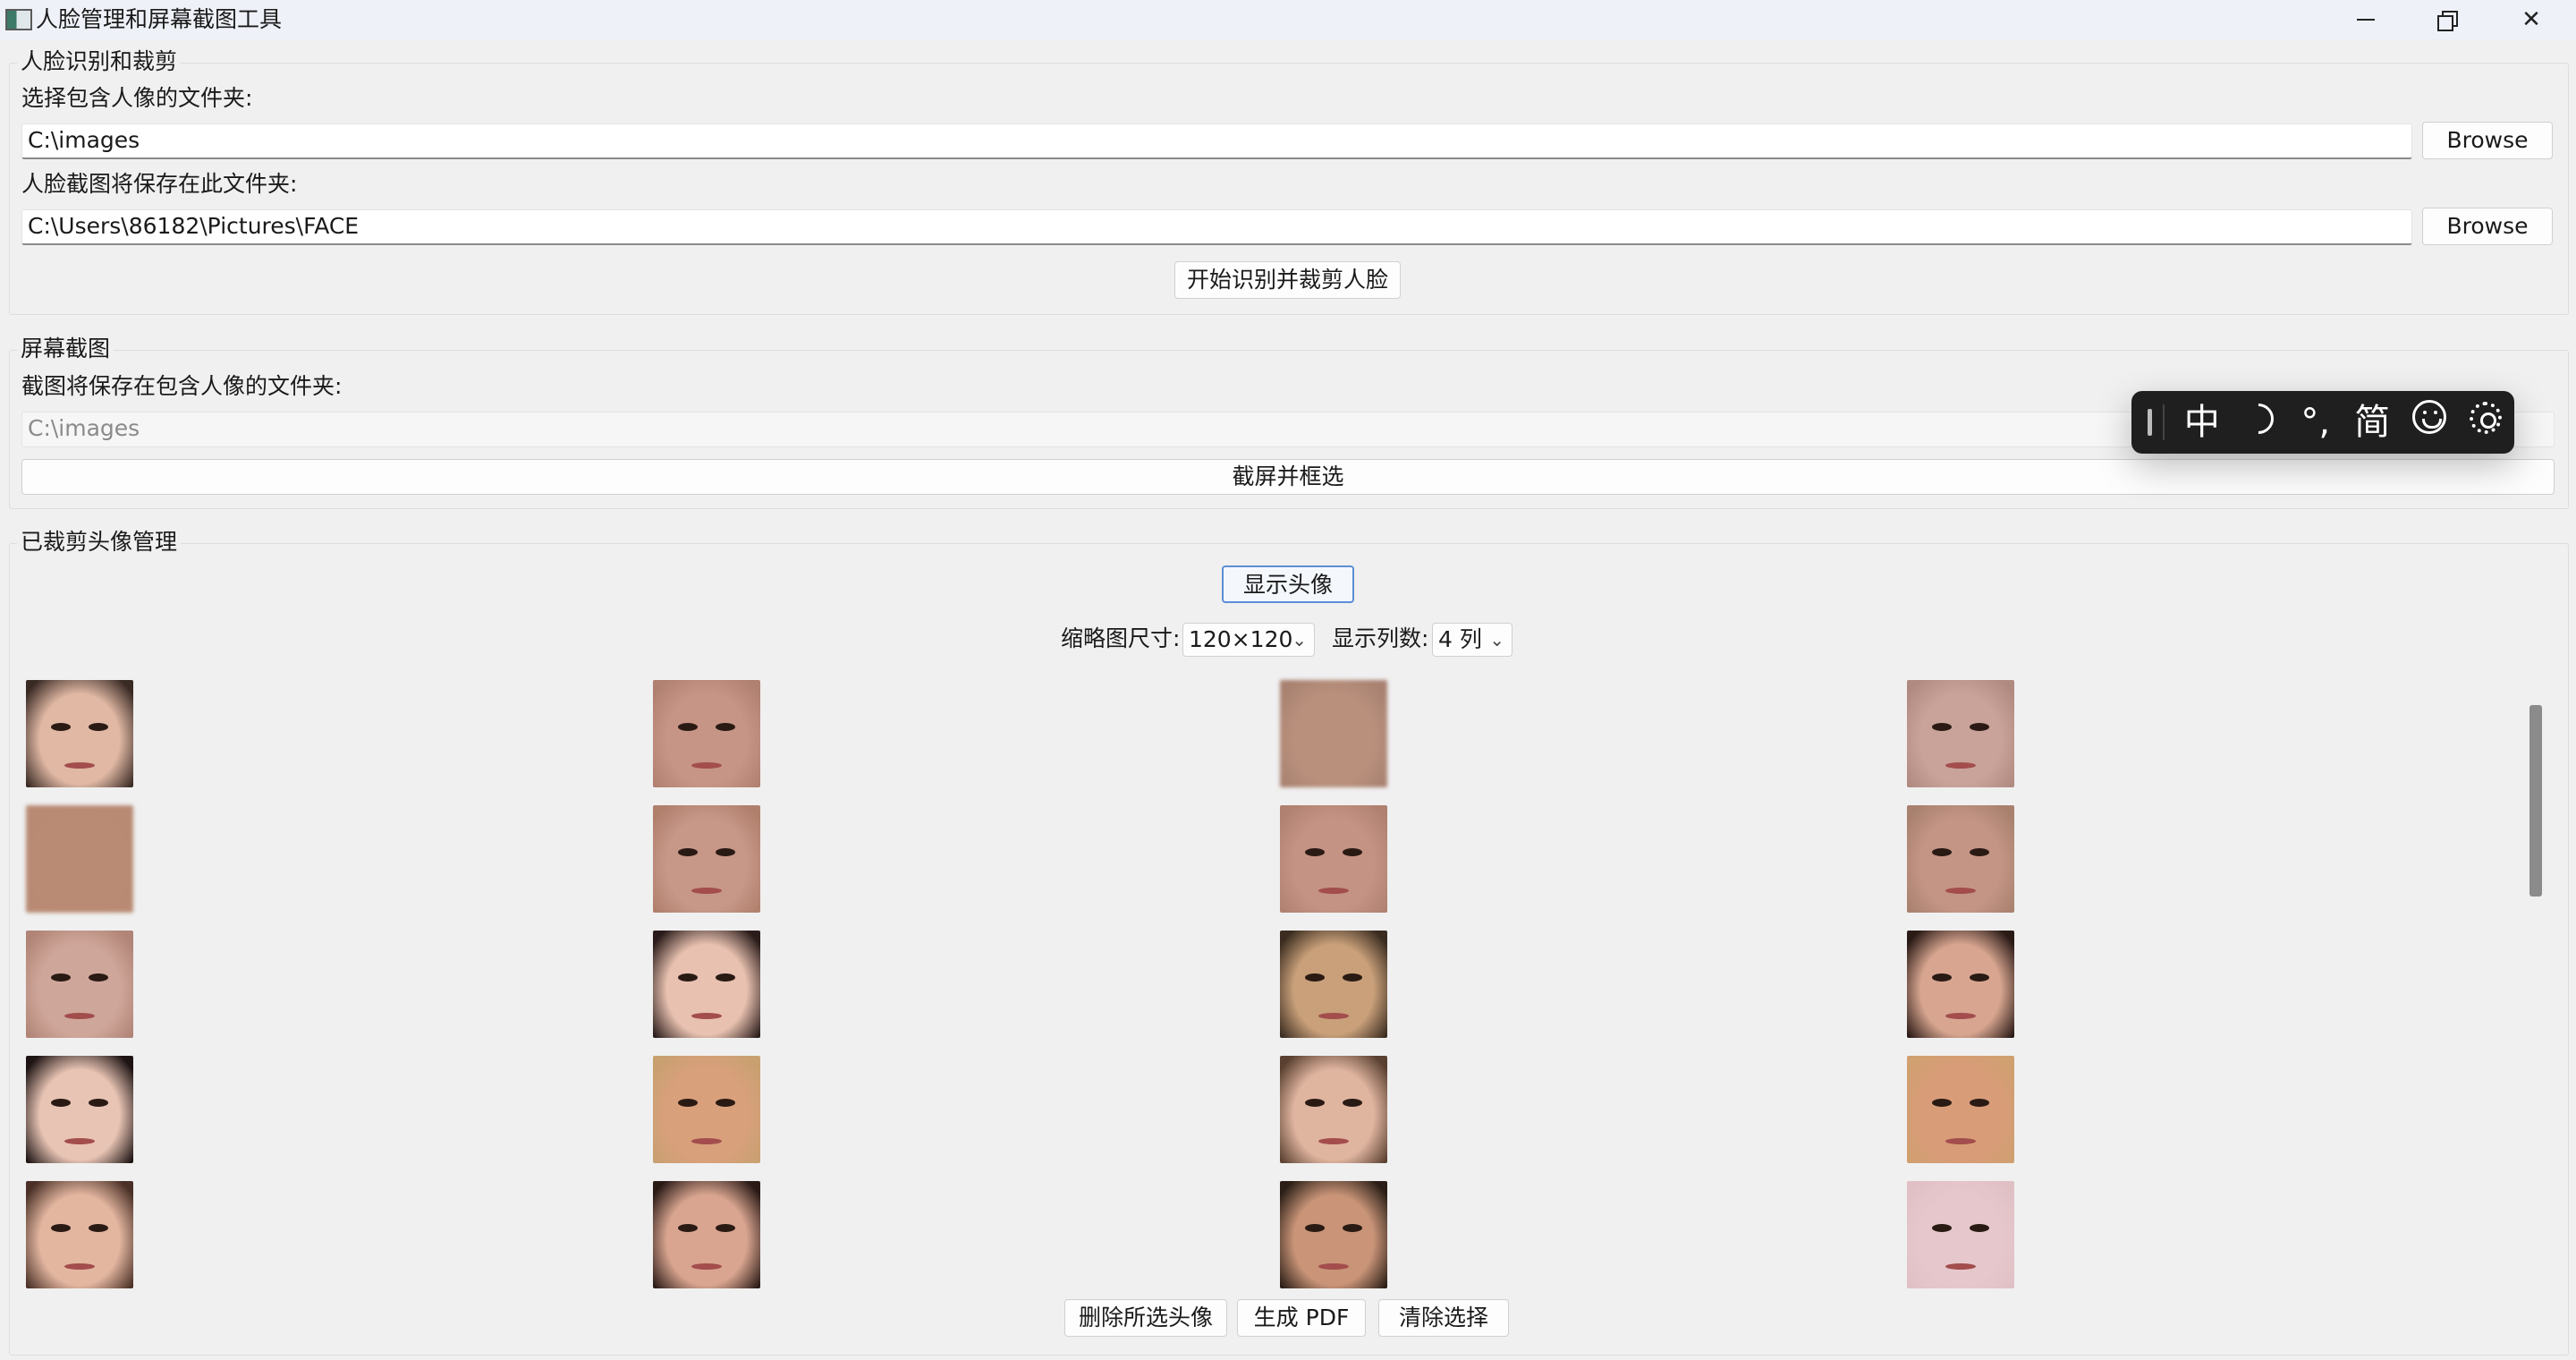  I want to click on chevron-down-icon: ⌄, so click(1496, 639).